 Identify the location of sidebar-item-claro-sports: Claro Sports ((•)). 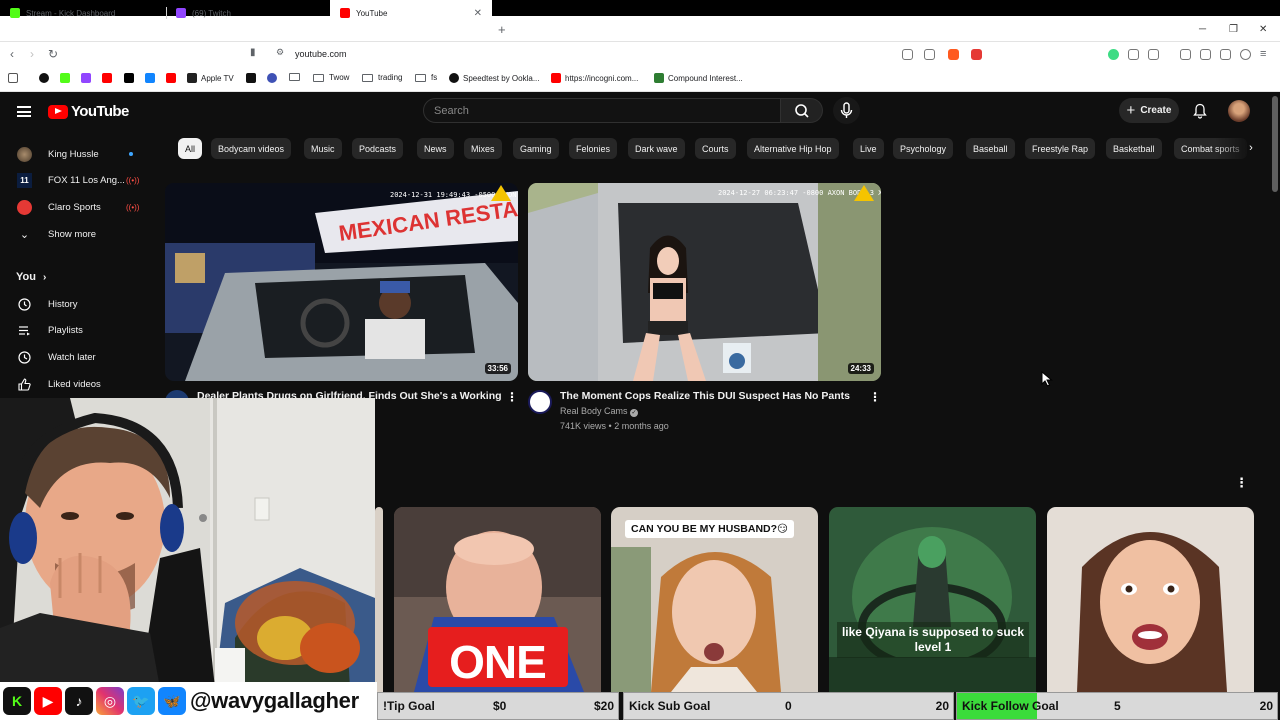
(82, 207).